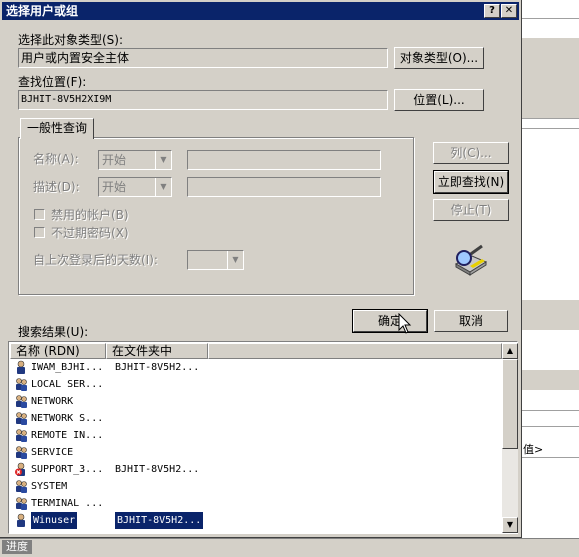 Image resolution: width=579 pixels, height=557 pixels. What do you see at coordinates (256, 401) in the screenshot?
I see `list-item: NETWORK` at bounding box center [256, 401].